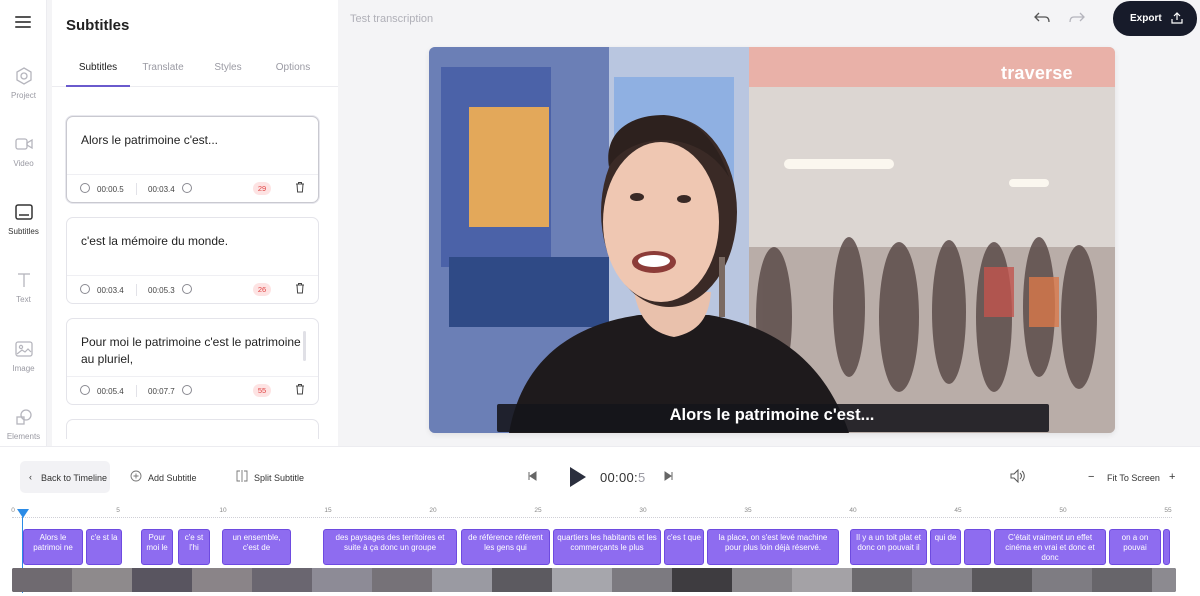  What do you see at coordinates (1155, 18) in the screenshot?
I see `export-button: Export` at bounding box center [1155, 18].